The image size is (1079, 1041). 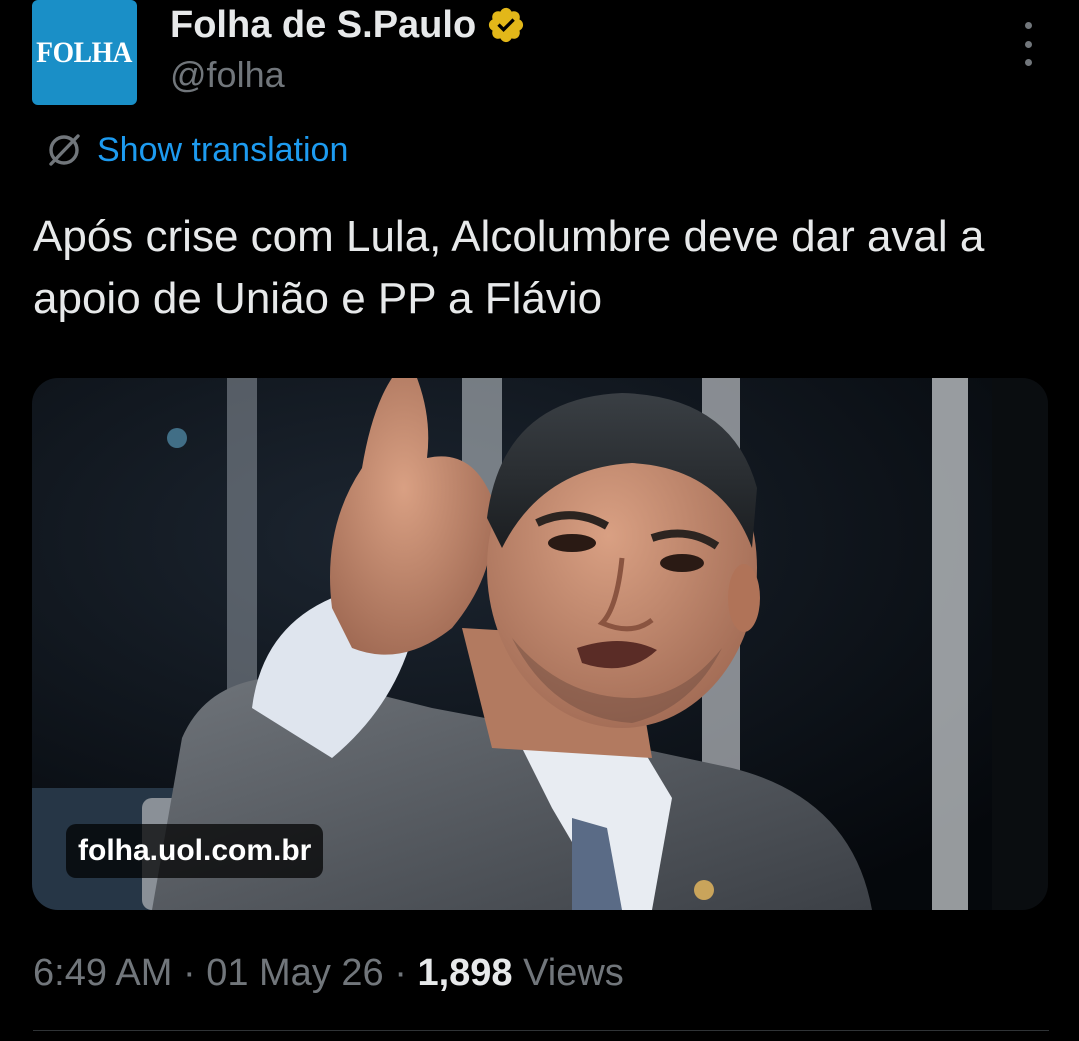 I want to click on translate-icon, so click(x=64, y=150).